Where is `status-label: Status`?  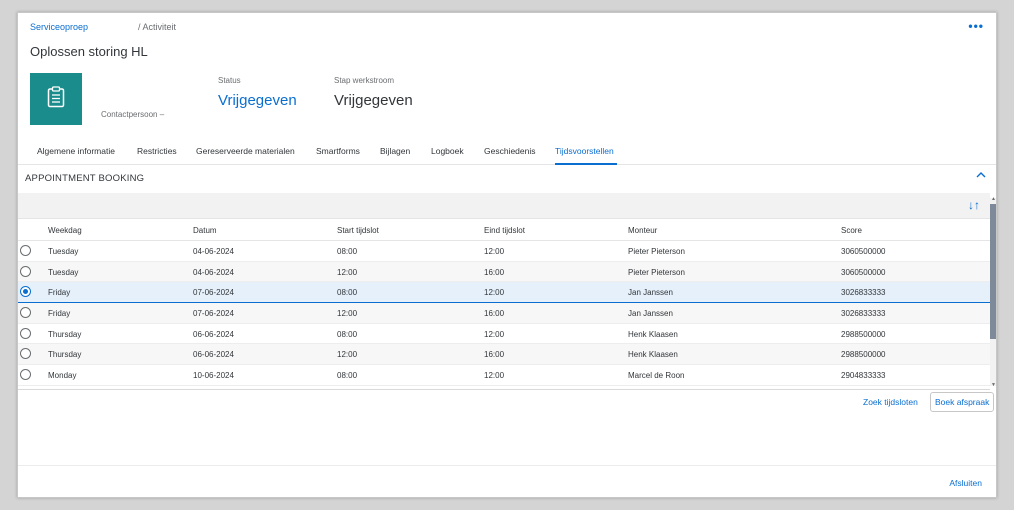 status-label: Status is located at coordinates (229, 80).